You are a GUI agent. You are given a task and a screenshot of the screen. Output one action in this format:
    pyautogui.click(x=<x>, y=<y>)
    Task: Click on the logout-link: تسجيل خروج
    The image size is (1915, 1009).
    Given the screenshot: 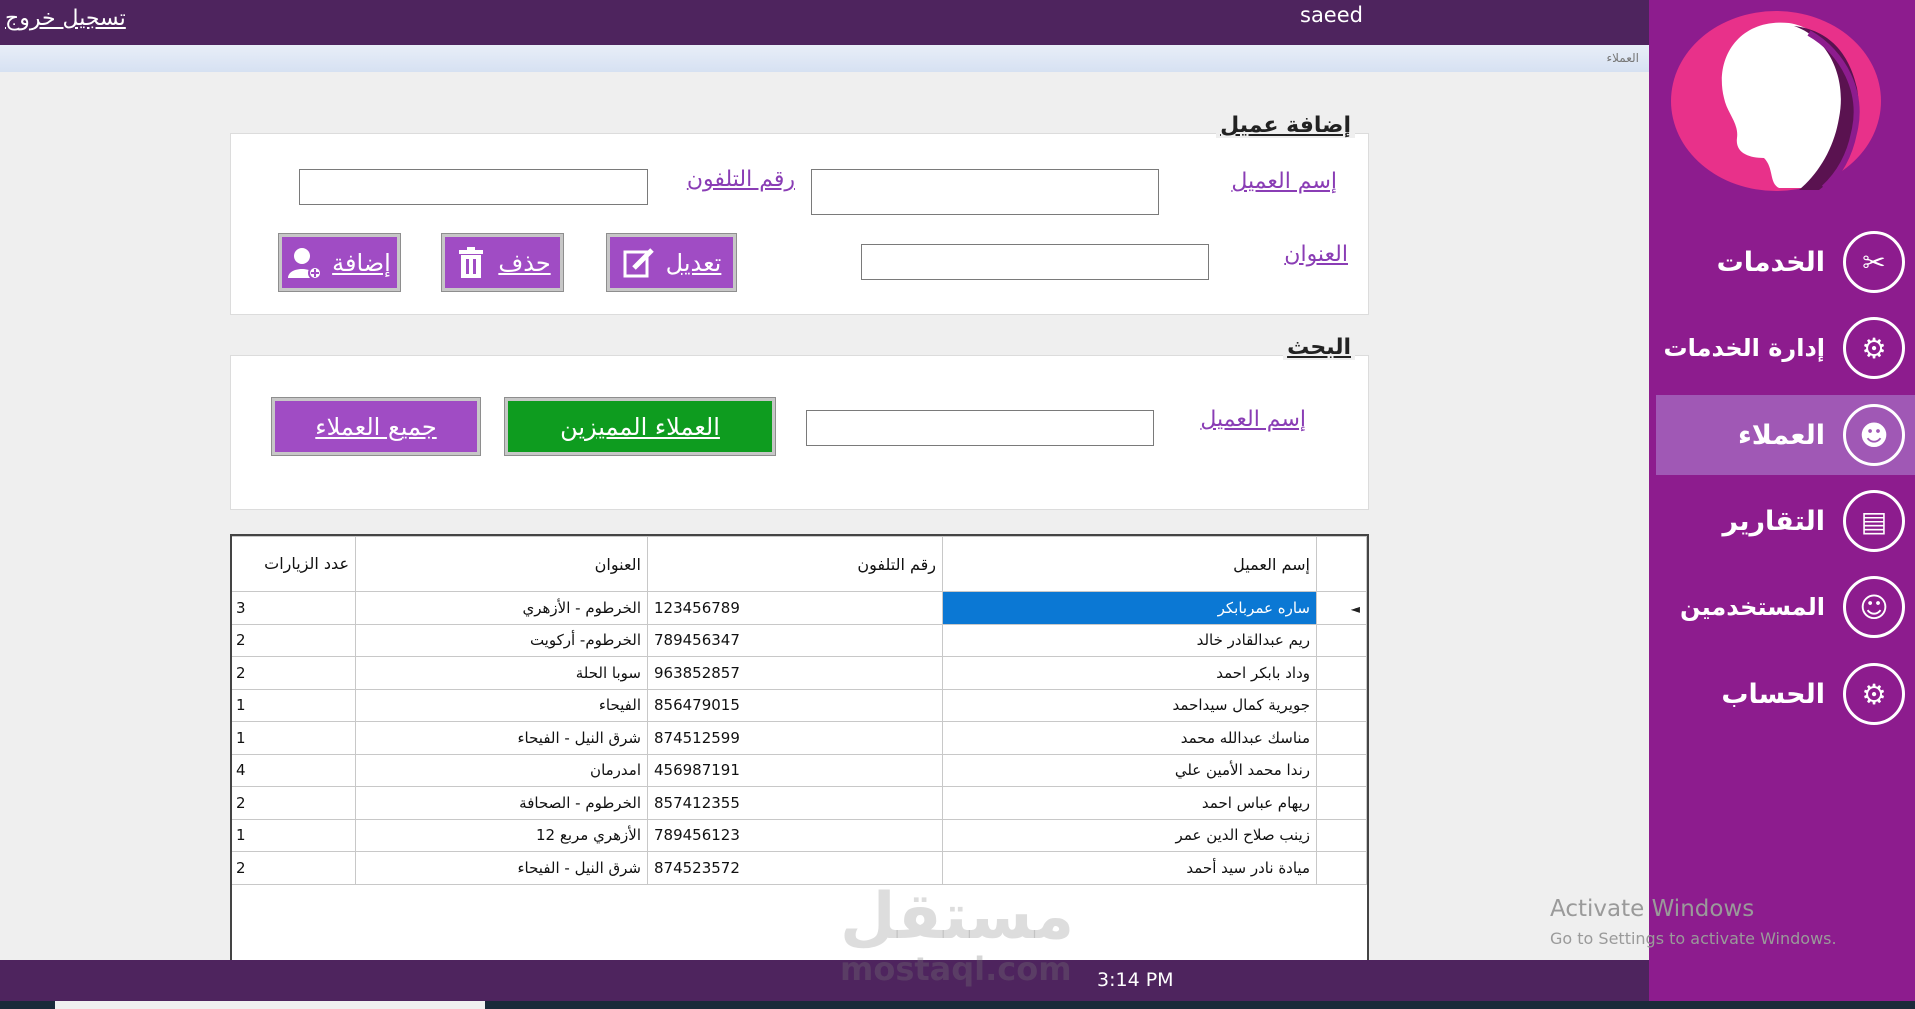 What is the action you would take?
    pyautogui.click(x=65, y=18)
    